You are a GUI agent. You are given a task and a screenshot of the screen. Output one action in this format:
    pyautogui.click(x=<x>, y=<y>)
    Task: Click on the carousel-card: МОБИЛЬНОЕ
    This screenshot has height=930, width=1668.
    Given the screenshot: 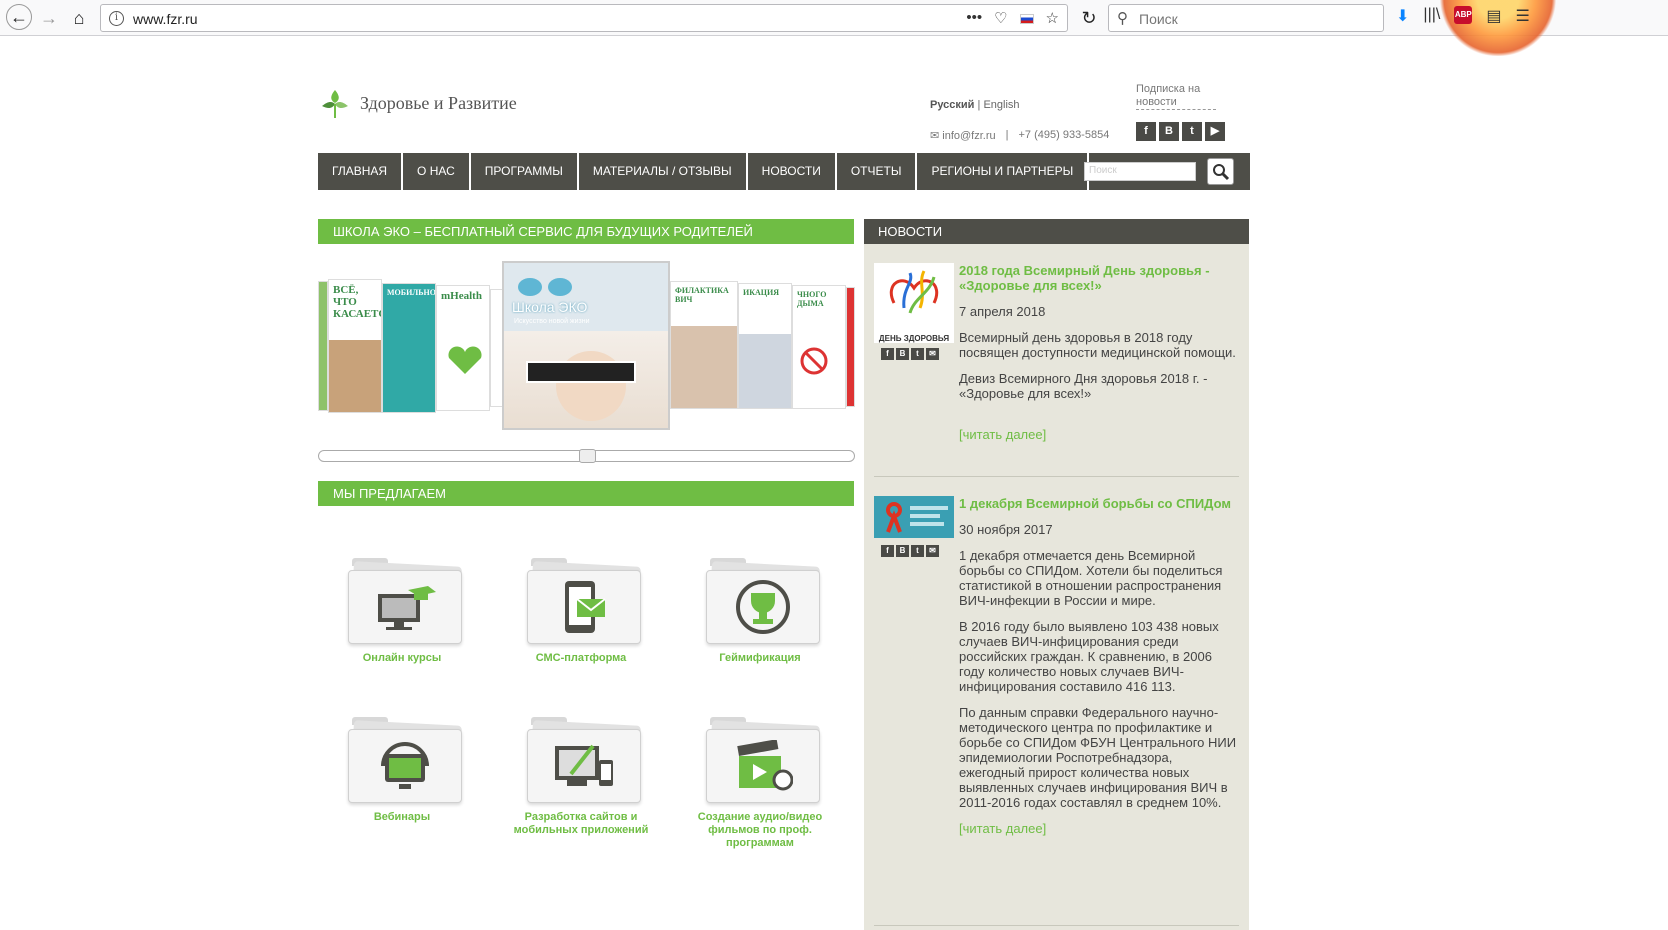 What is the action you would take?
    pyautogui.click(x=409, y=348)
    